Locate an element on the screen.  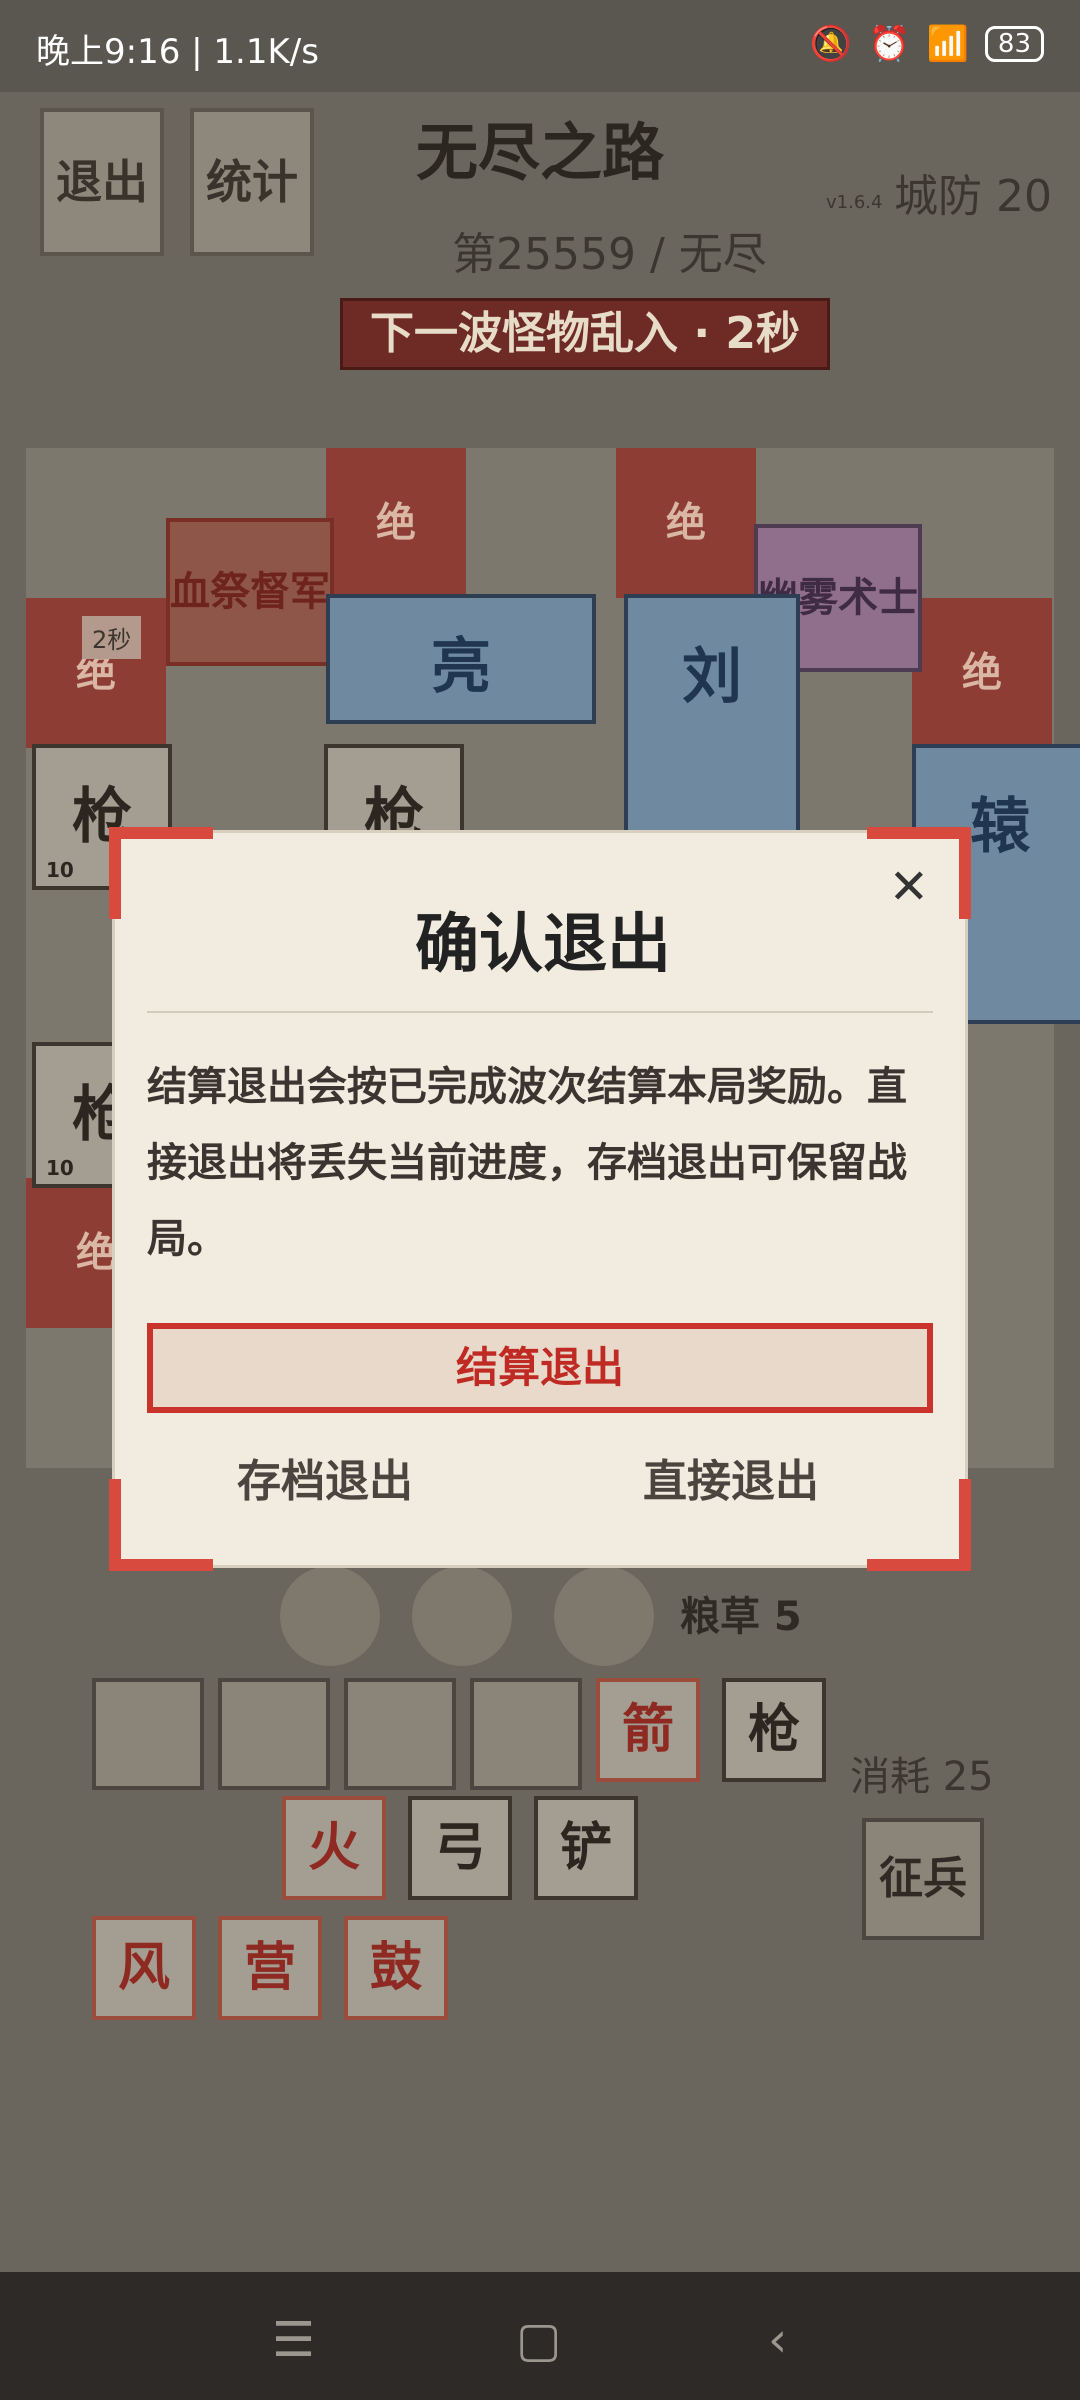
version-label: v1.6.4 is located at coordinates (854, 202).